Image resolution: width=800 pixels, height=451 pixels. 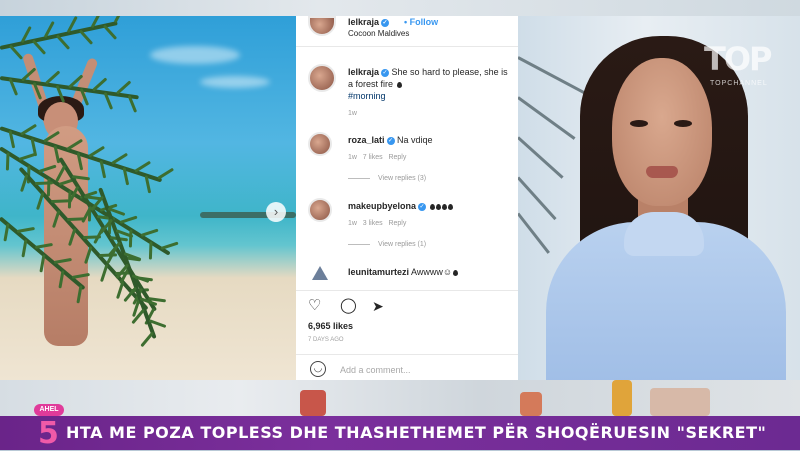 I want to click on chevron-right-icon: ›, so click(x=276, y=211).